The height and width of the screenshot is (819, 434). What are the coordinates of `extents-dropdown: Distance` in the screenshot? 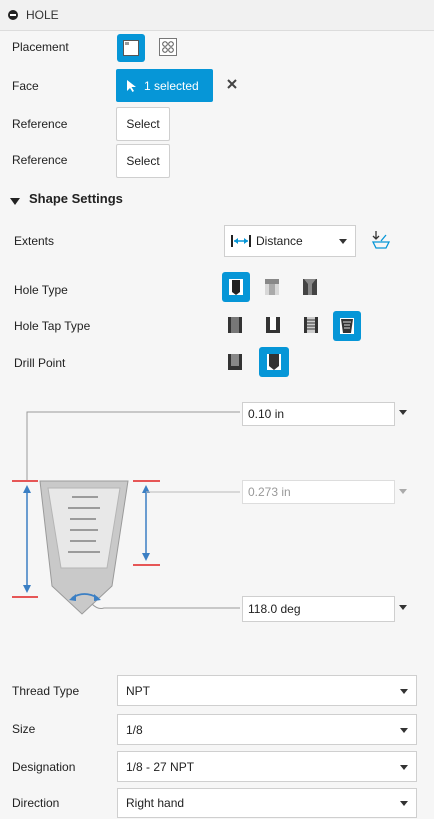 It's located at (290, 241).